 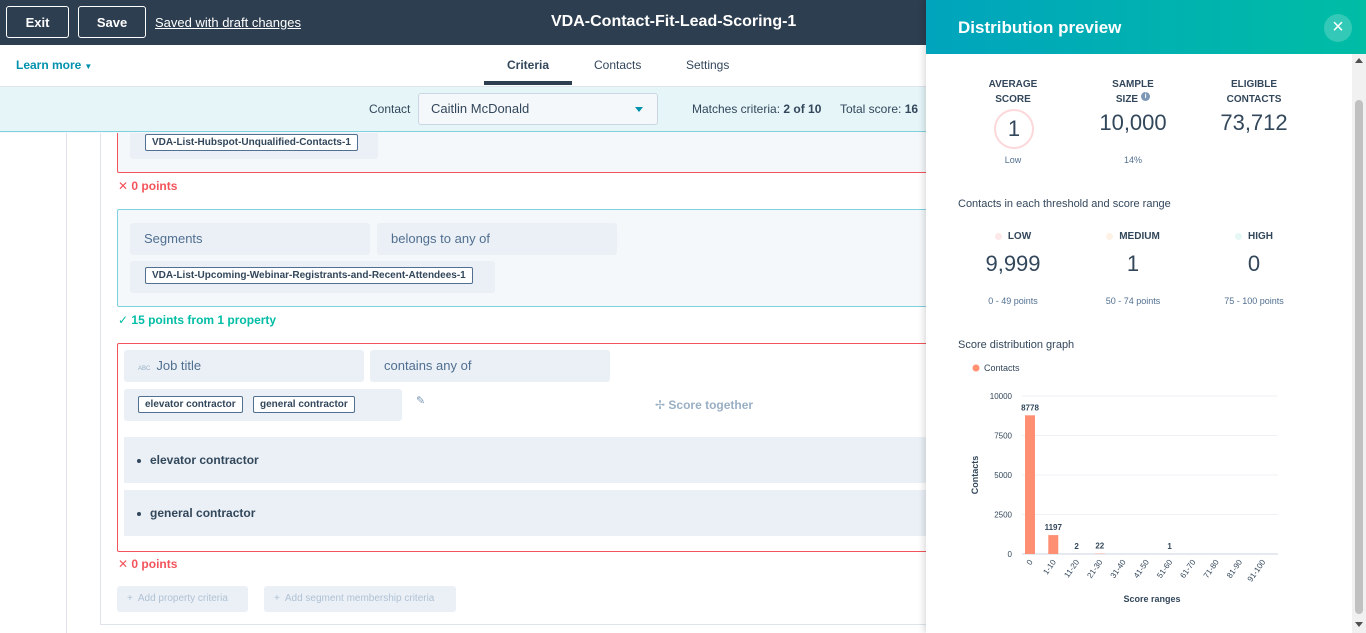 I want to click on x-tick-label: 61-70, so click(x=1187, y=569).